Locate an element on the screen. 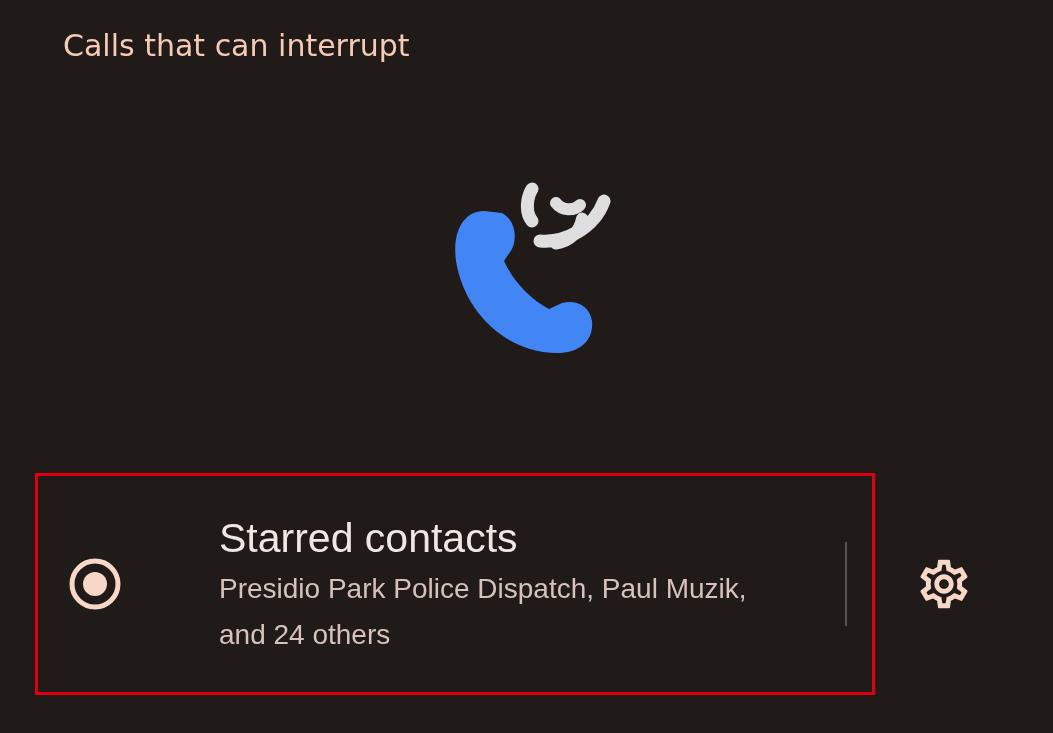  option-title: Starred contacts is located at coordinates (369, 538).